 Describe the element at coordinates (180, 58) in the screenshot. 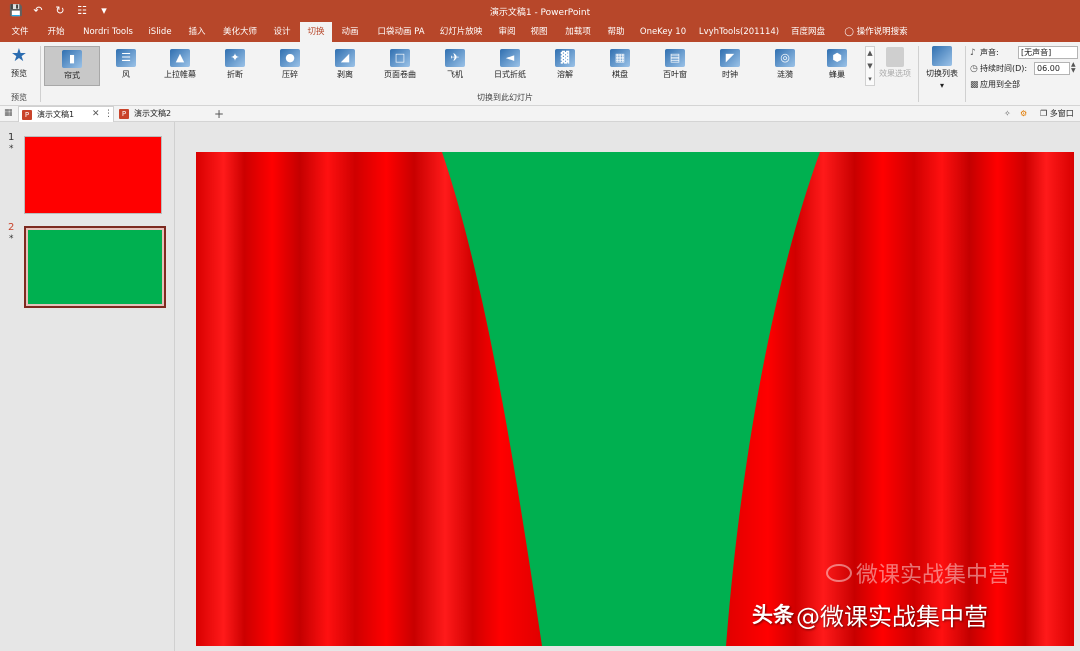

I see `prestige-icon: ▲` at that location.